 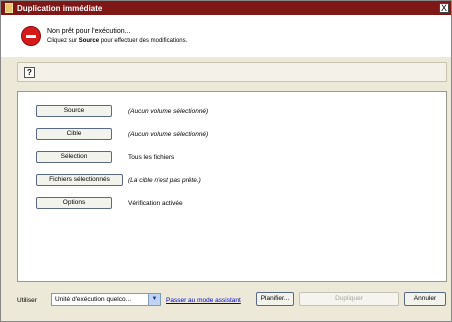 What do you see at coordinates (154, 299) in the screenshot?
I see `chevron-down-icon: ▼` at bounding box center [154, 299].